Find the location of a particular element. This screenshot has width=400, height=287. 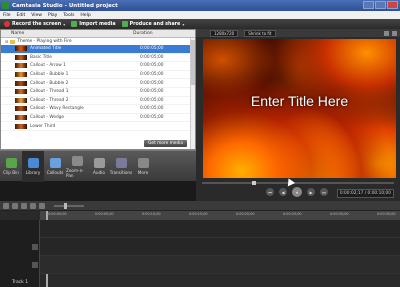

tab-more: More is located at coordinates (143, 166).